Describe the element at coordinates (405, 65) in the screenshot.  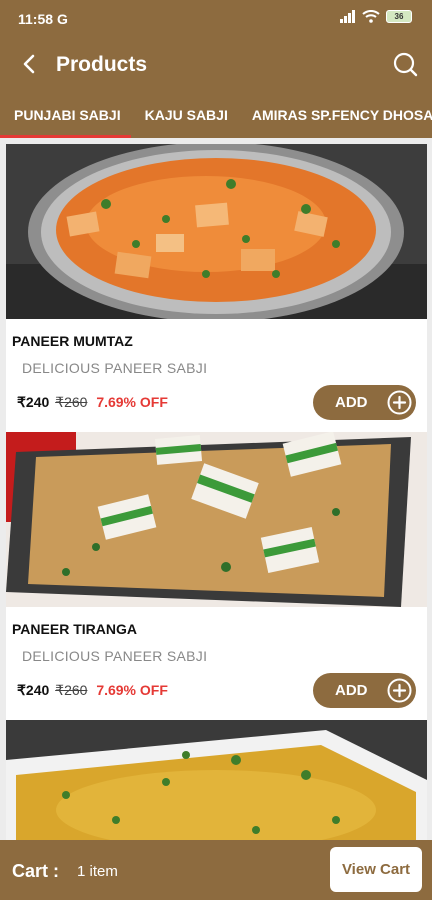
I see `search-icon` at that location.